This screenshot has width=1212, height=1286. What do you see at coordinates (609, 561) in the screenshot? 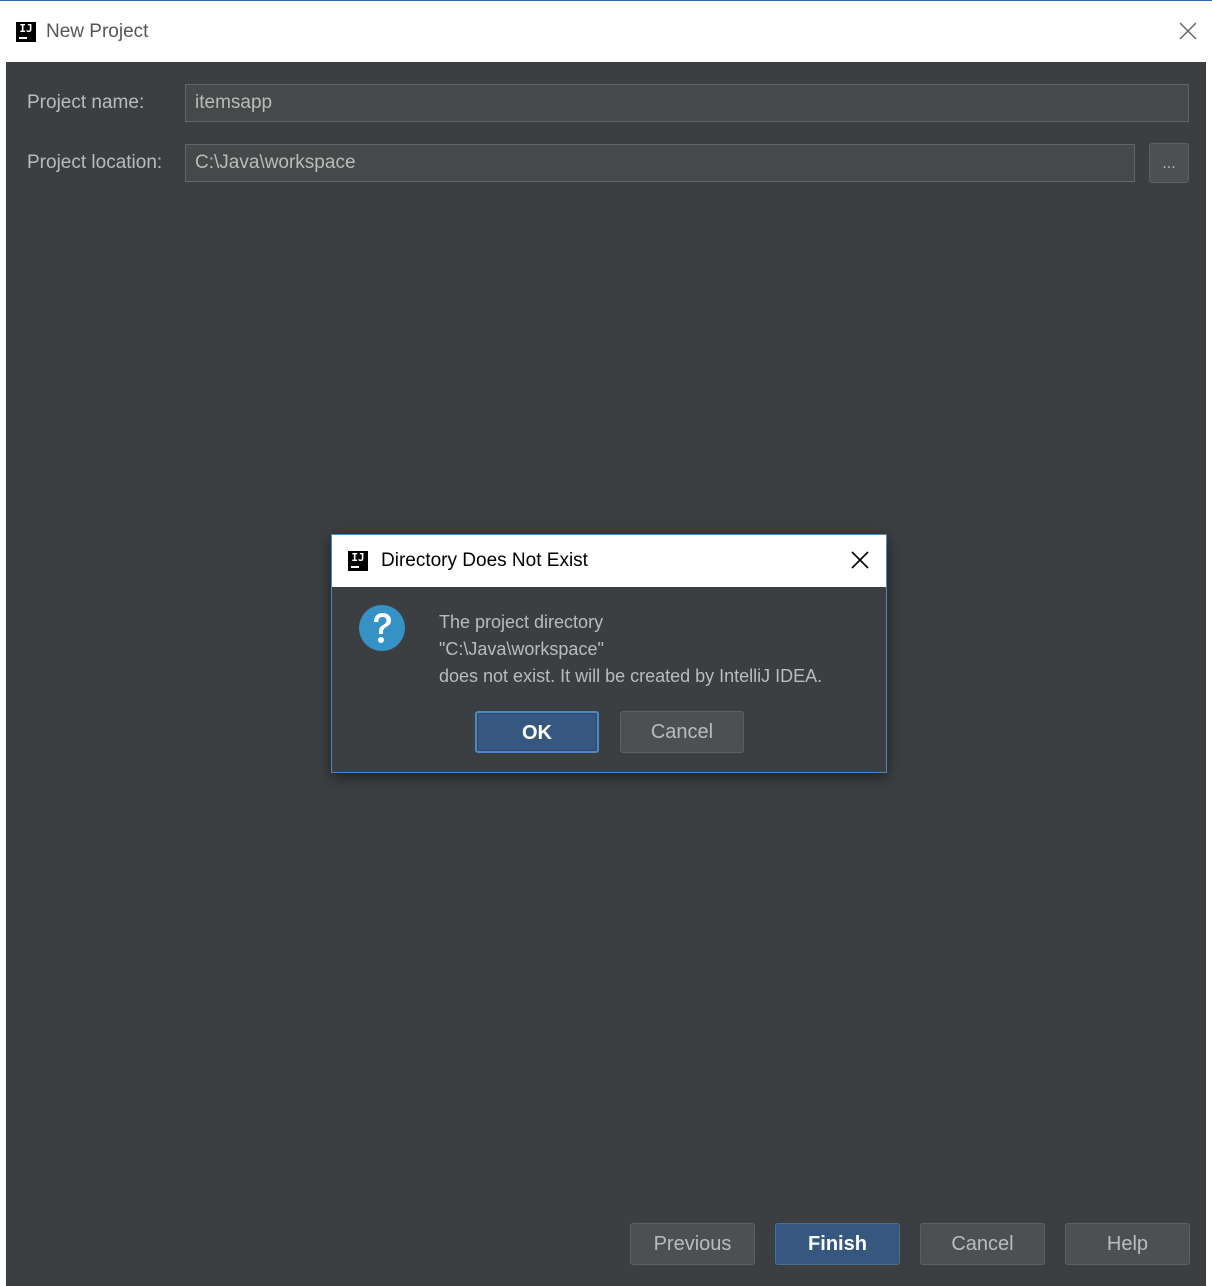
I see `dialog-titlebar: IJ Directory Does Not Exist` at bounding box center [609, 561].